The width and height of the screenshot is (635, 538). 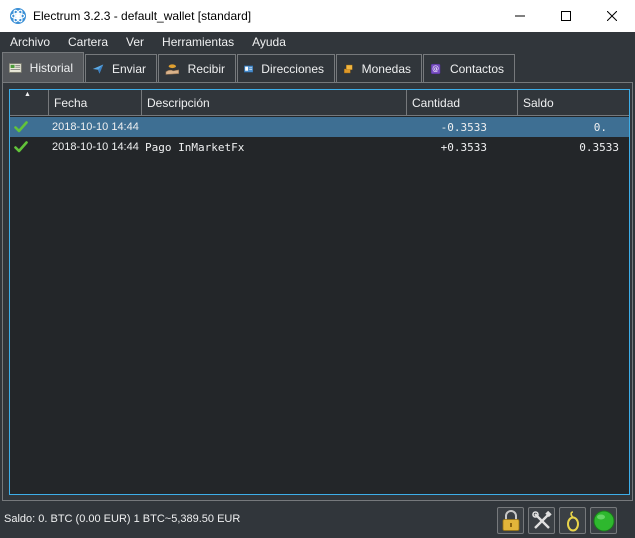 I want to click on tab-enviar-label: Enviar, so click(x=128, y=68).